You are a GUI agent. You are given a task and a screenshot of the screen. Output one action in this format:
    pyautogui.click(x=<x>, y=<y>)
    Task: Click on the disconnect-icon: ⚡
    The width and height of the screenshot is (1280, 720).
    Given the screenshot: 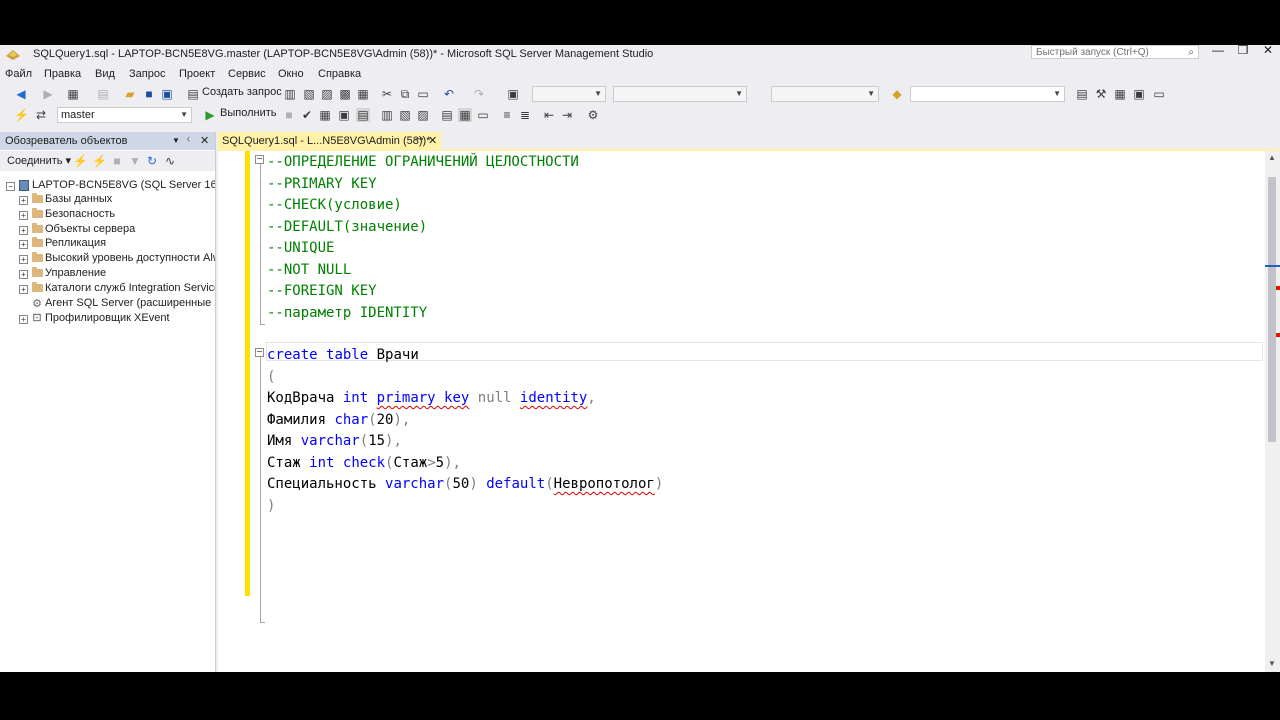 What is the action you would take?
    pyautogui.click(x=99, y=161)
    